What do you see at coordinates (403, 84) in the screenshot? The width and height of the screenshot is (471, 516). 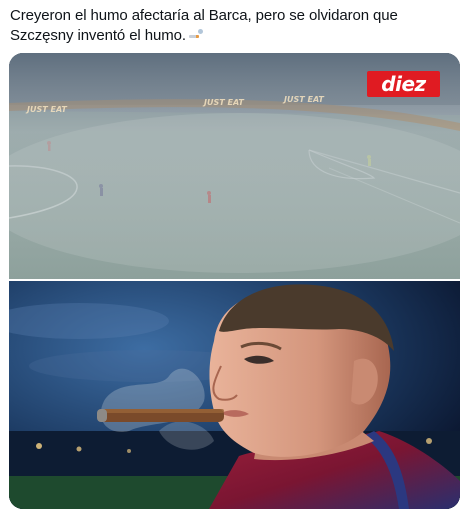 I see `diez-logo: diez` at bounding box center [403, 84].